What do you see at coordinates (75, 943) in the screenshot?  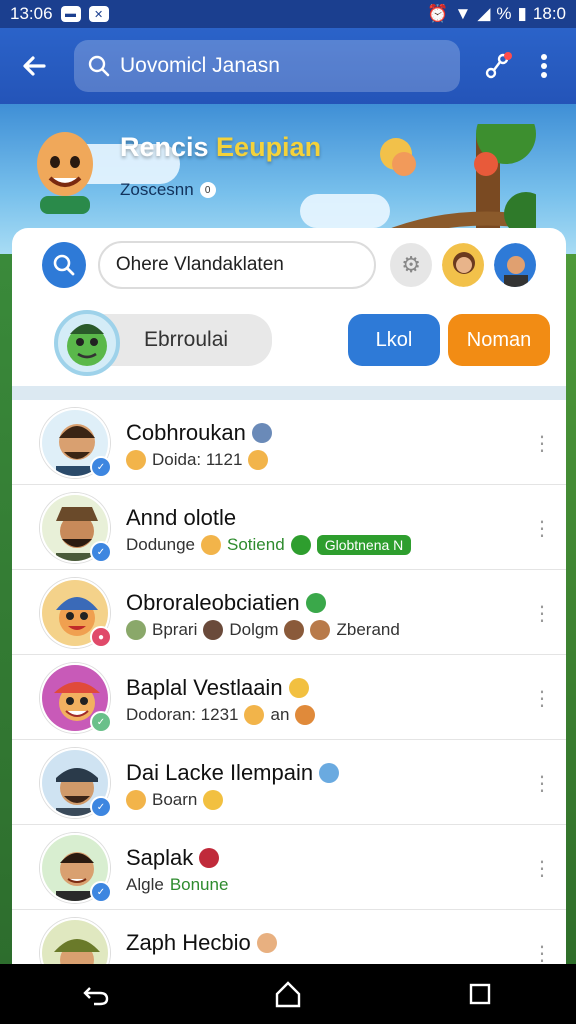 I see `contact-avatar` at bounding box center [75, 943].